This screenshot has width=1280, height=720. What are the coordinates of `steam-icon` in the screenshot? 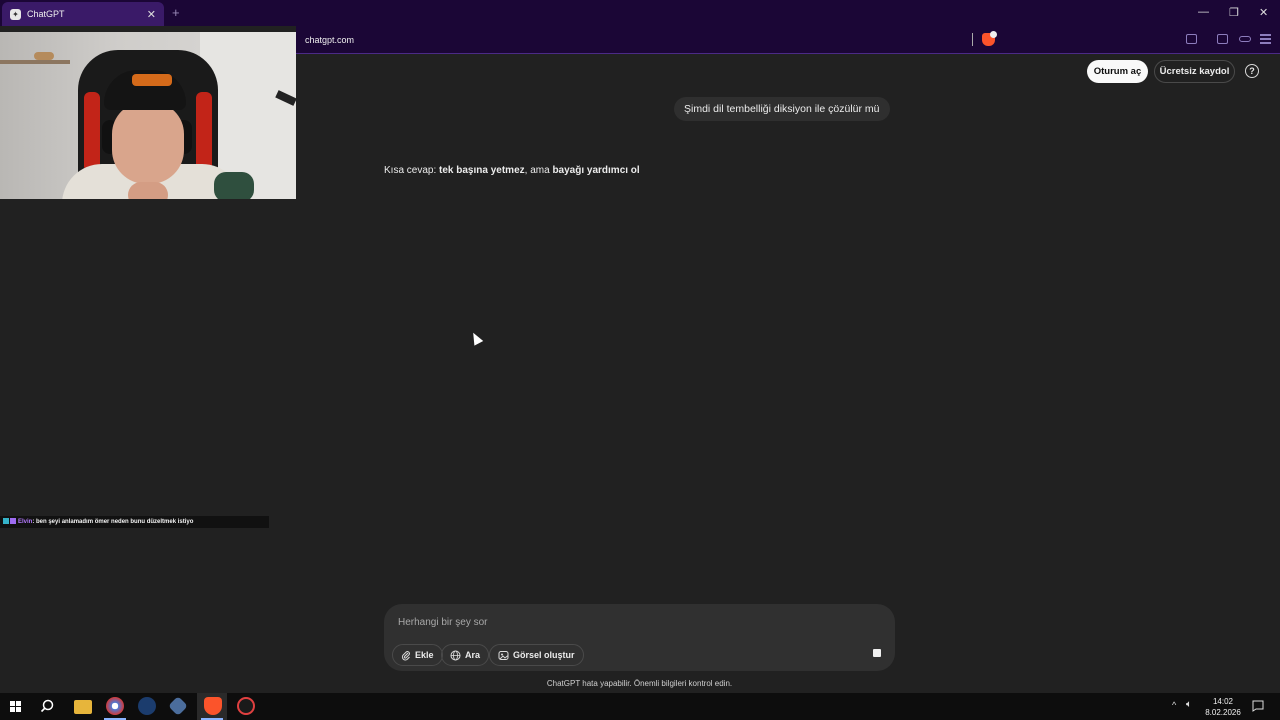 It's located at (147, 706).